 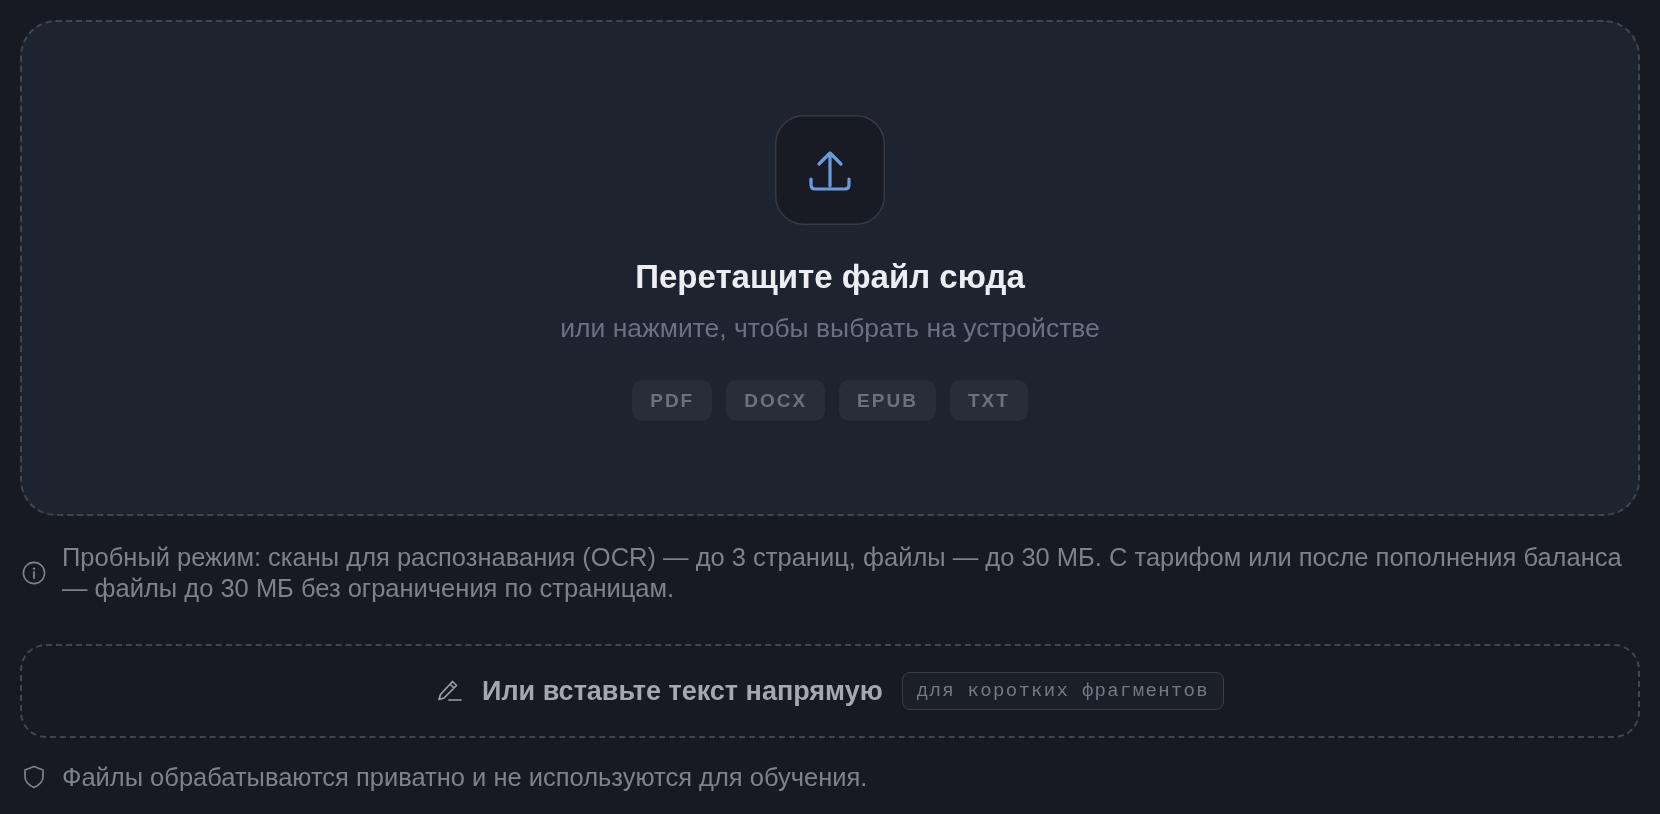 What do you see at coordinates (842, 573) in the screenshot?
I see `trial-notice-text: Пробный режим: сканы для распознавания (OCR) — до 3 страниц, файлы — до 30 МБ. С тарифом или после пополнения баланса — файлы до 30 МБ без ограничения по страницам.` at bounding box center [842, 573].